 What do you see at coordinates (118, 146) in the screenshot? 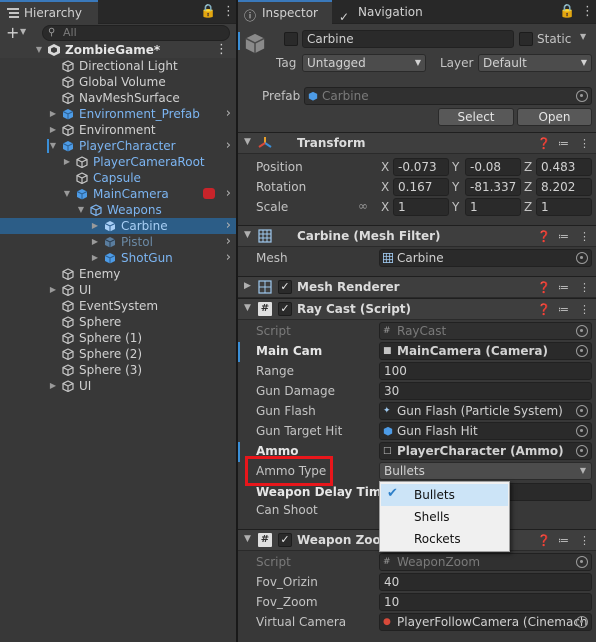
I see `list-item: ▼ PlayerCharacter ›` at bounding box center [118, 146].